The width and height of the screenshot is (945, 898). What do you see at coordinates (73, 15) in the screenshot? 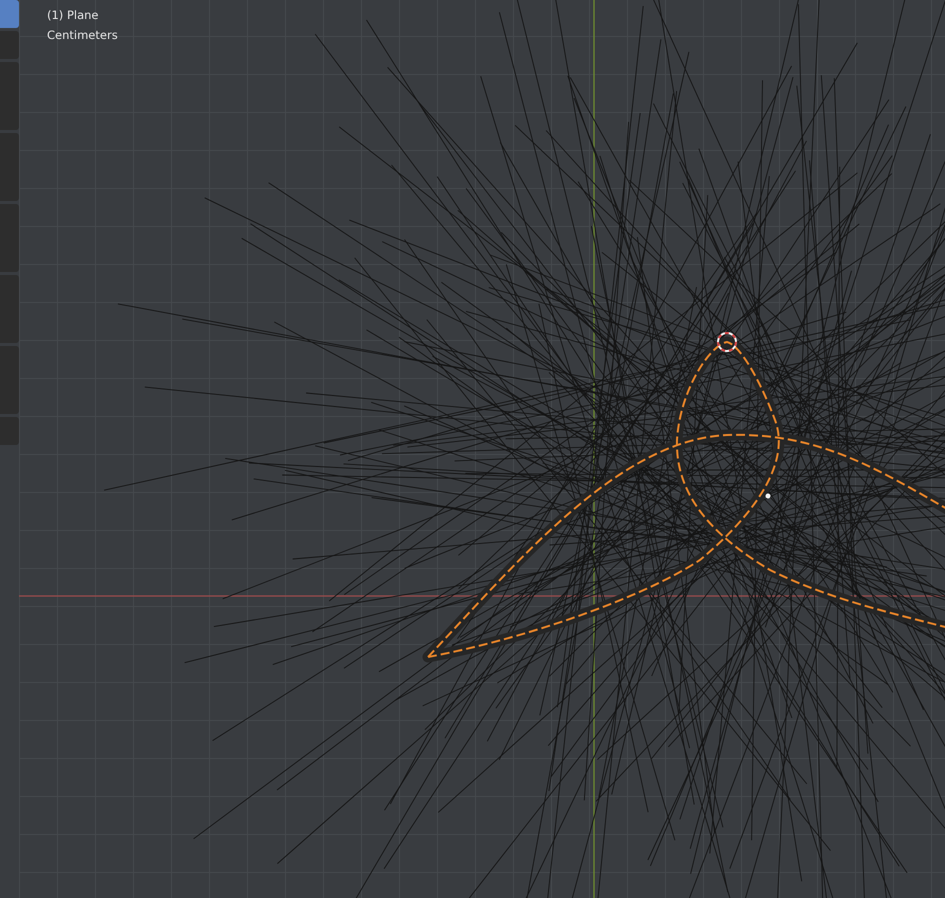
I see `object-label: (1) Plane` at bounding box center [73, 15].